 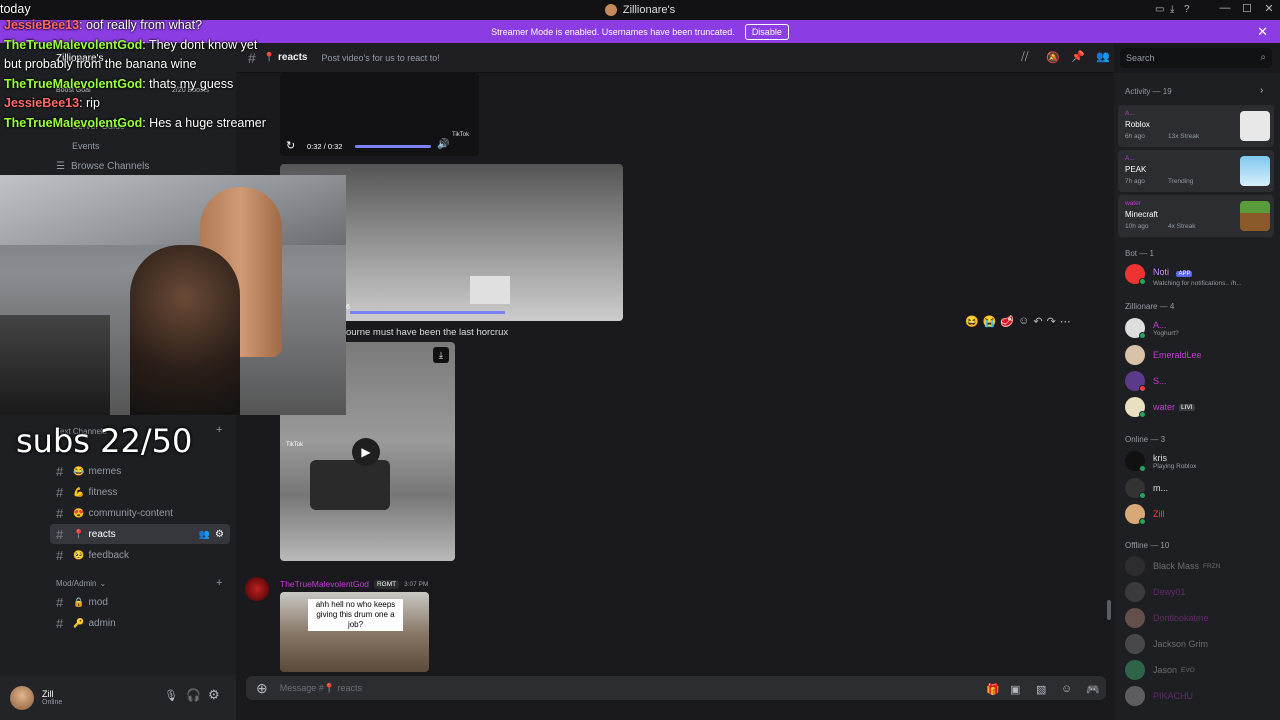 I want to click on member-row: Dewy01, so click(x=1200, y=592).